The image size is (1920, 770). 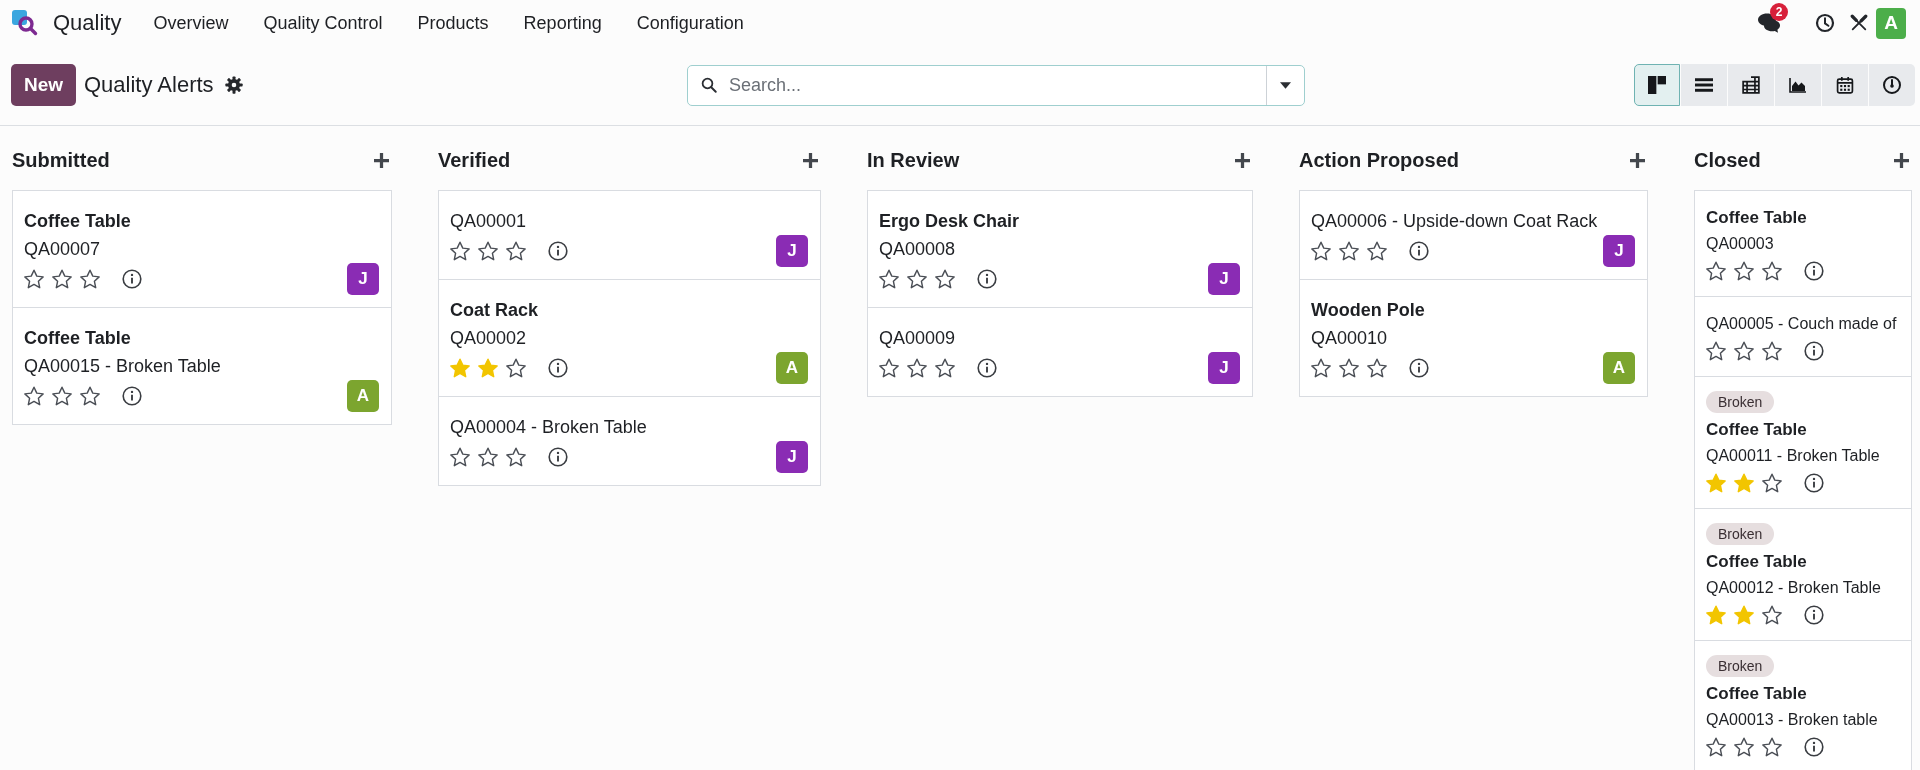 What do you see at coordinates (87, 23) in the screenshot?
I see `app-name-link: Quality` at bounding box center [87, 23].